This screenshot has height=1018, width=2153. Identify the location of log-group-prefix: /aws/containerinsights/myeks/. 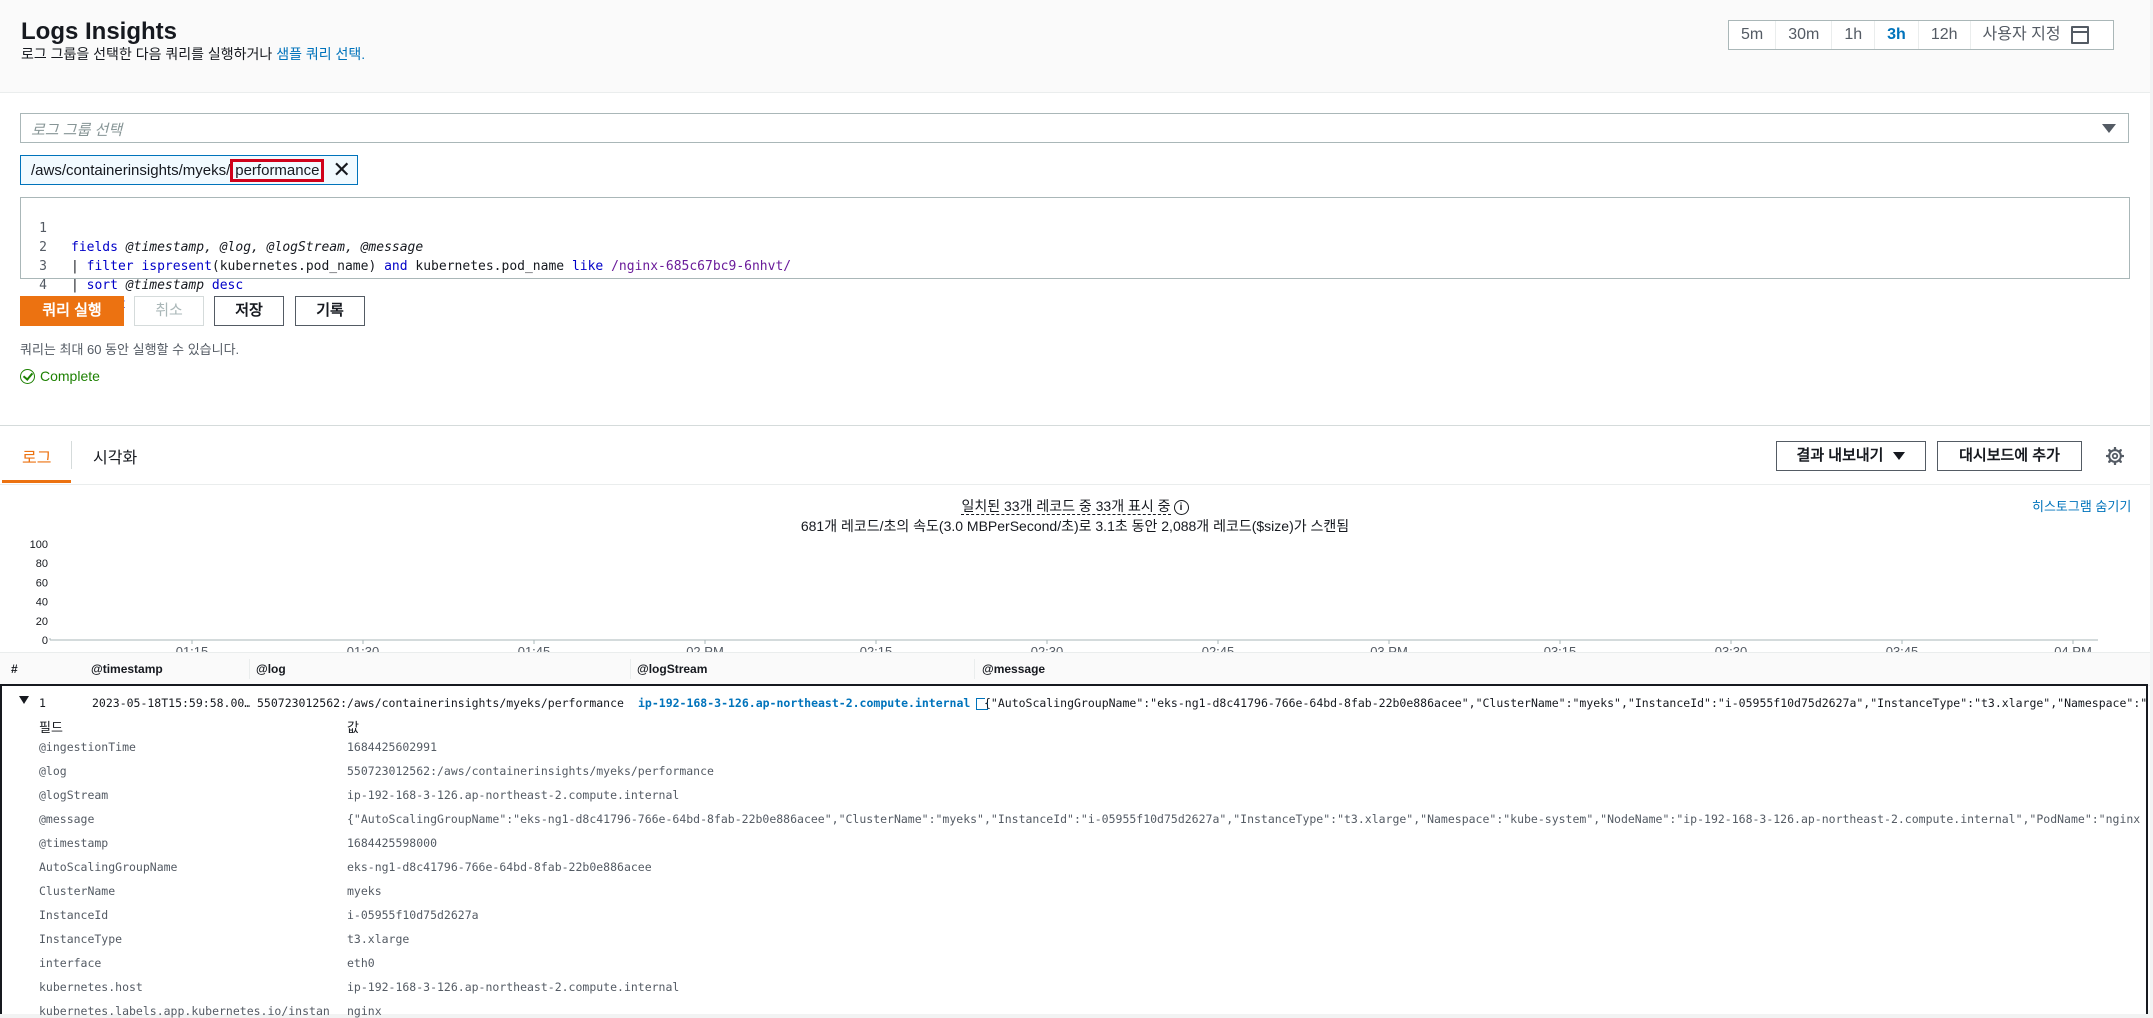
(131, 170).